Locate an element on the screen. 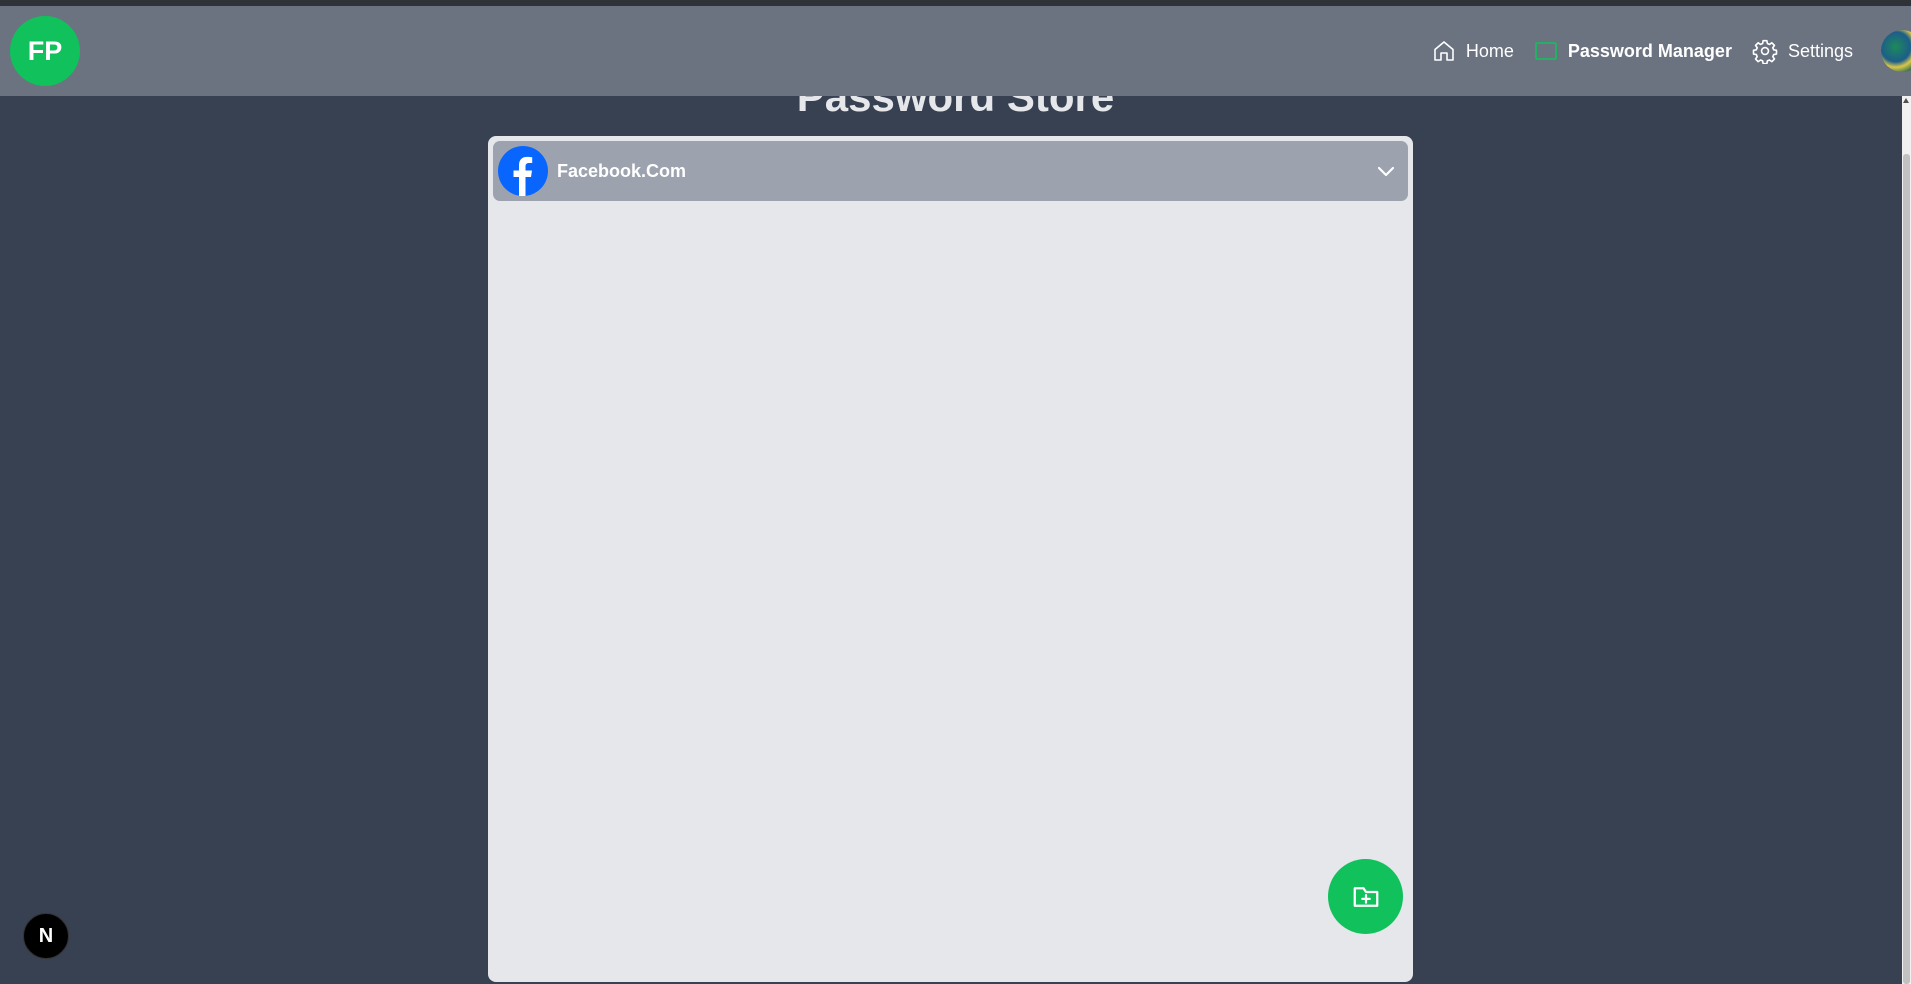  password-entry-row: Facebook.Com is located at coordinates (950, 171).